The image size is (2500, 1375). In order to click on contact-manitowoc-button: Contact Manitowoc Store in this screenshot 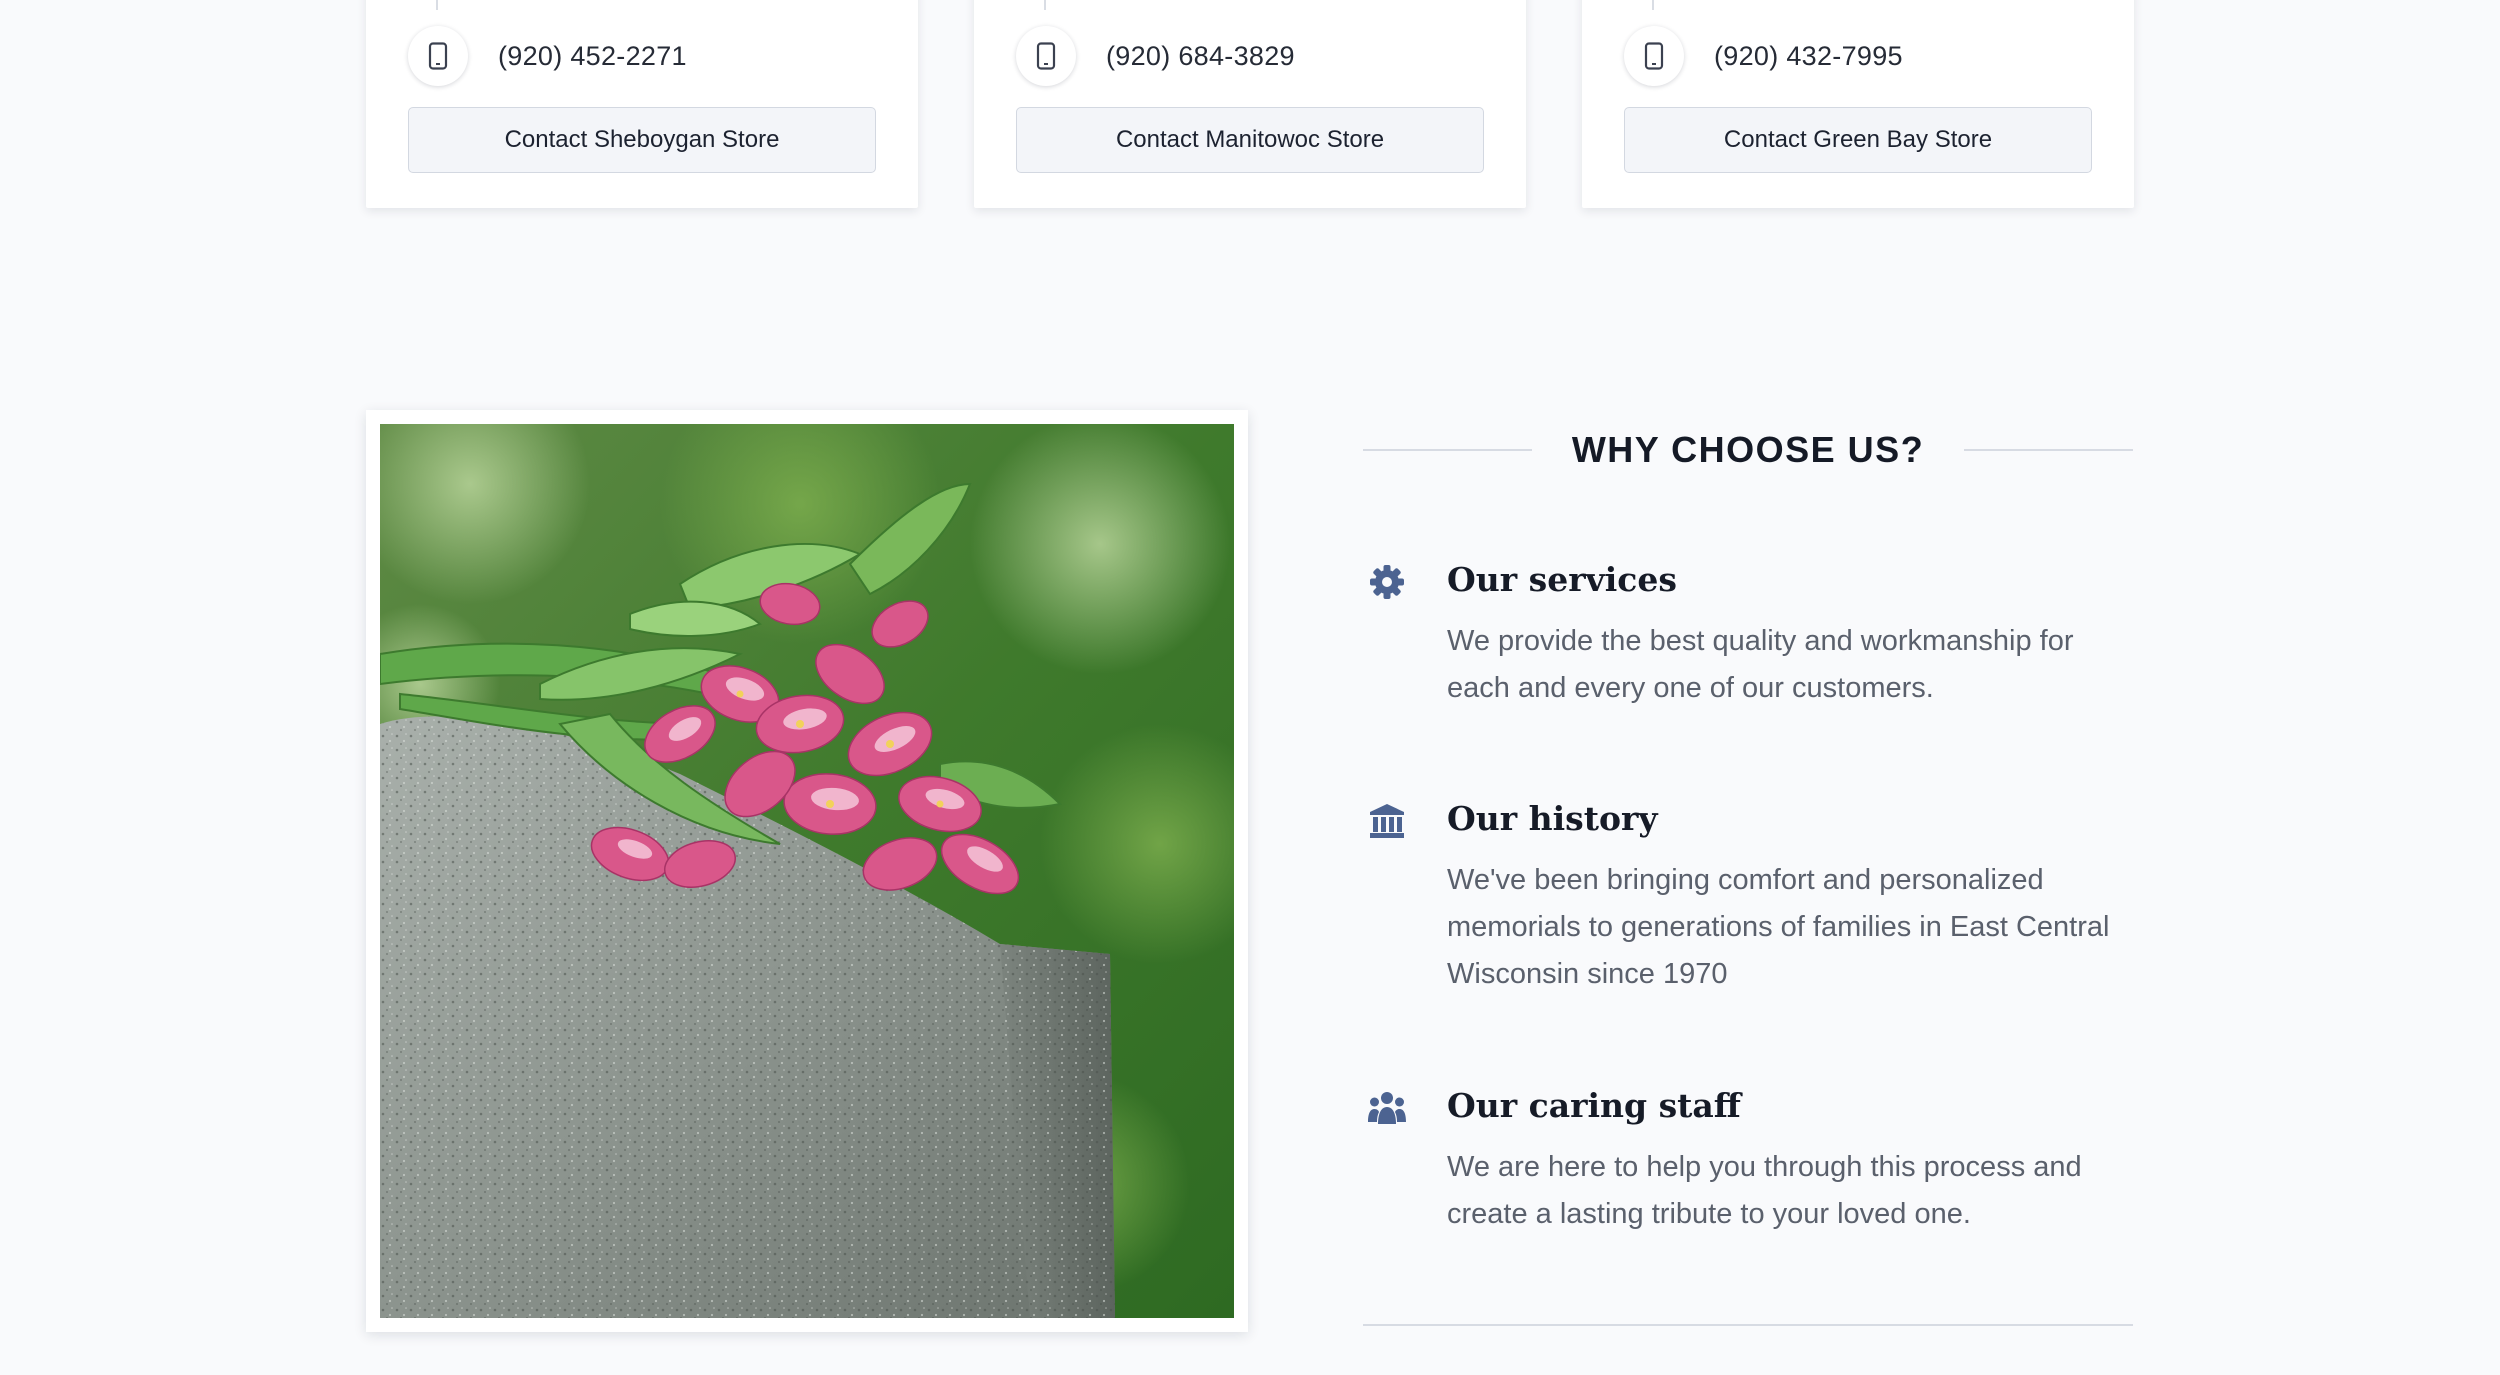, I will do `click(1250, 140)`.